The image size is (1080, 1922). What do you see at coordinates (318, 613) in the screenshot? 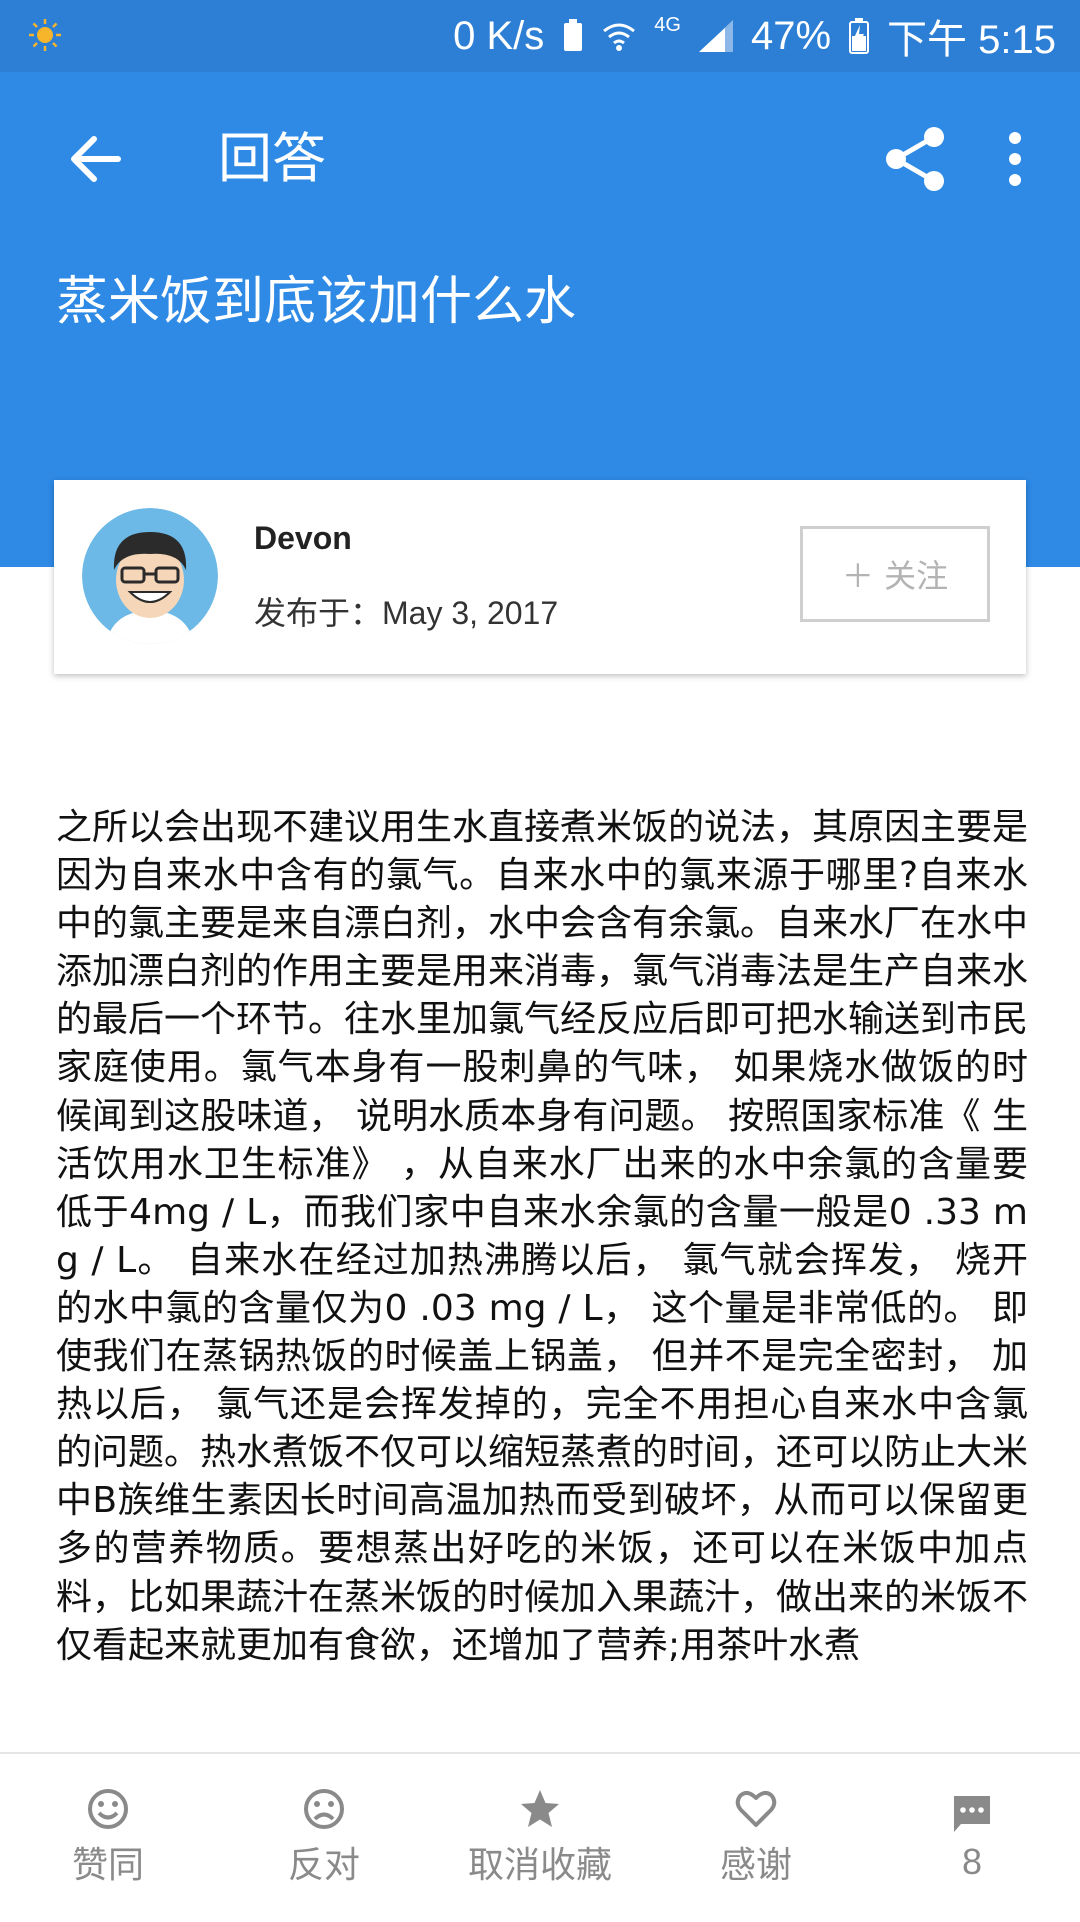
I see `publish-date-prefix: 发布于：` at bounding box center [318, 613].